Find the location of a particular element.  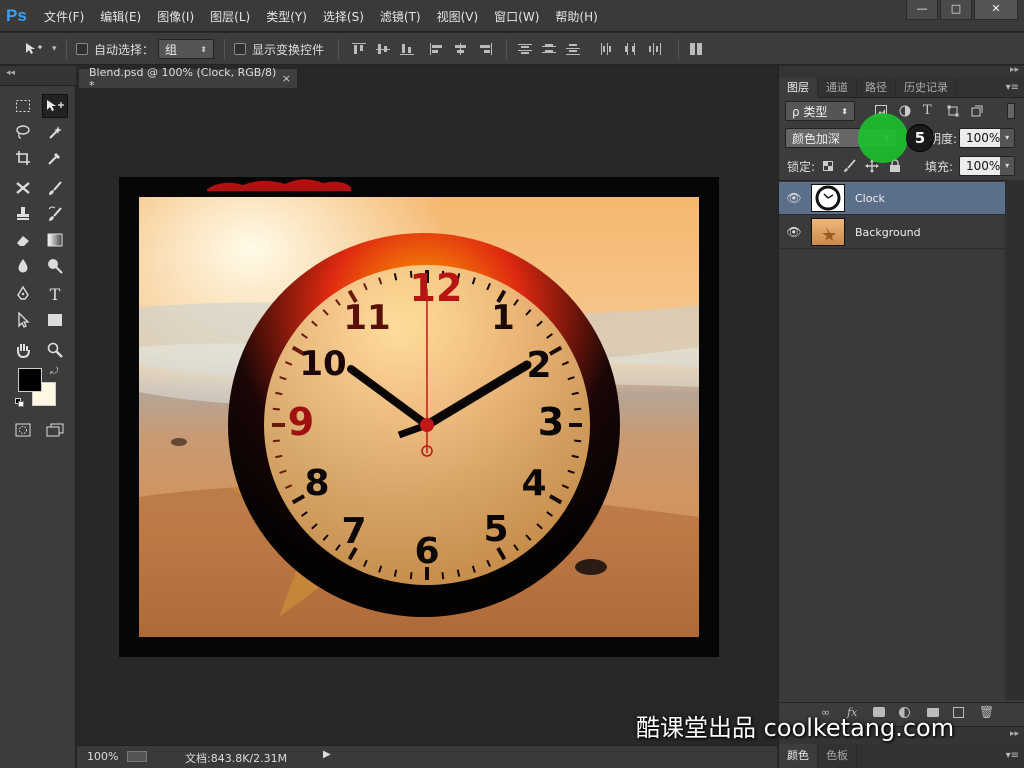

zoom-tool-icon is located at coordinates (55, 350).